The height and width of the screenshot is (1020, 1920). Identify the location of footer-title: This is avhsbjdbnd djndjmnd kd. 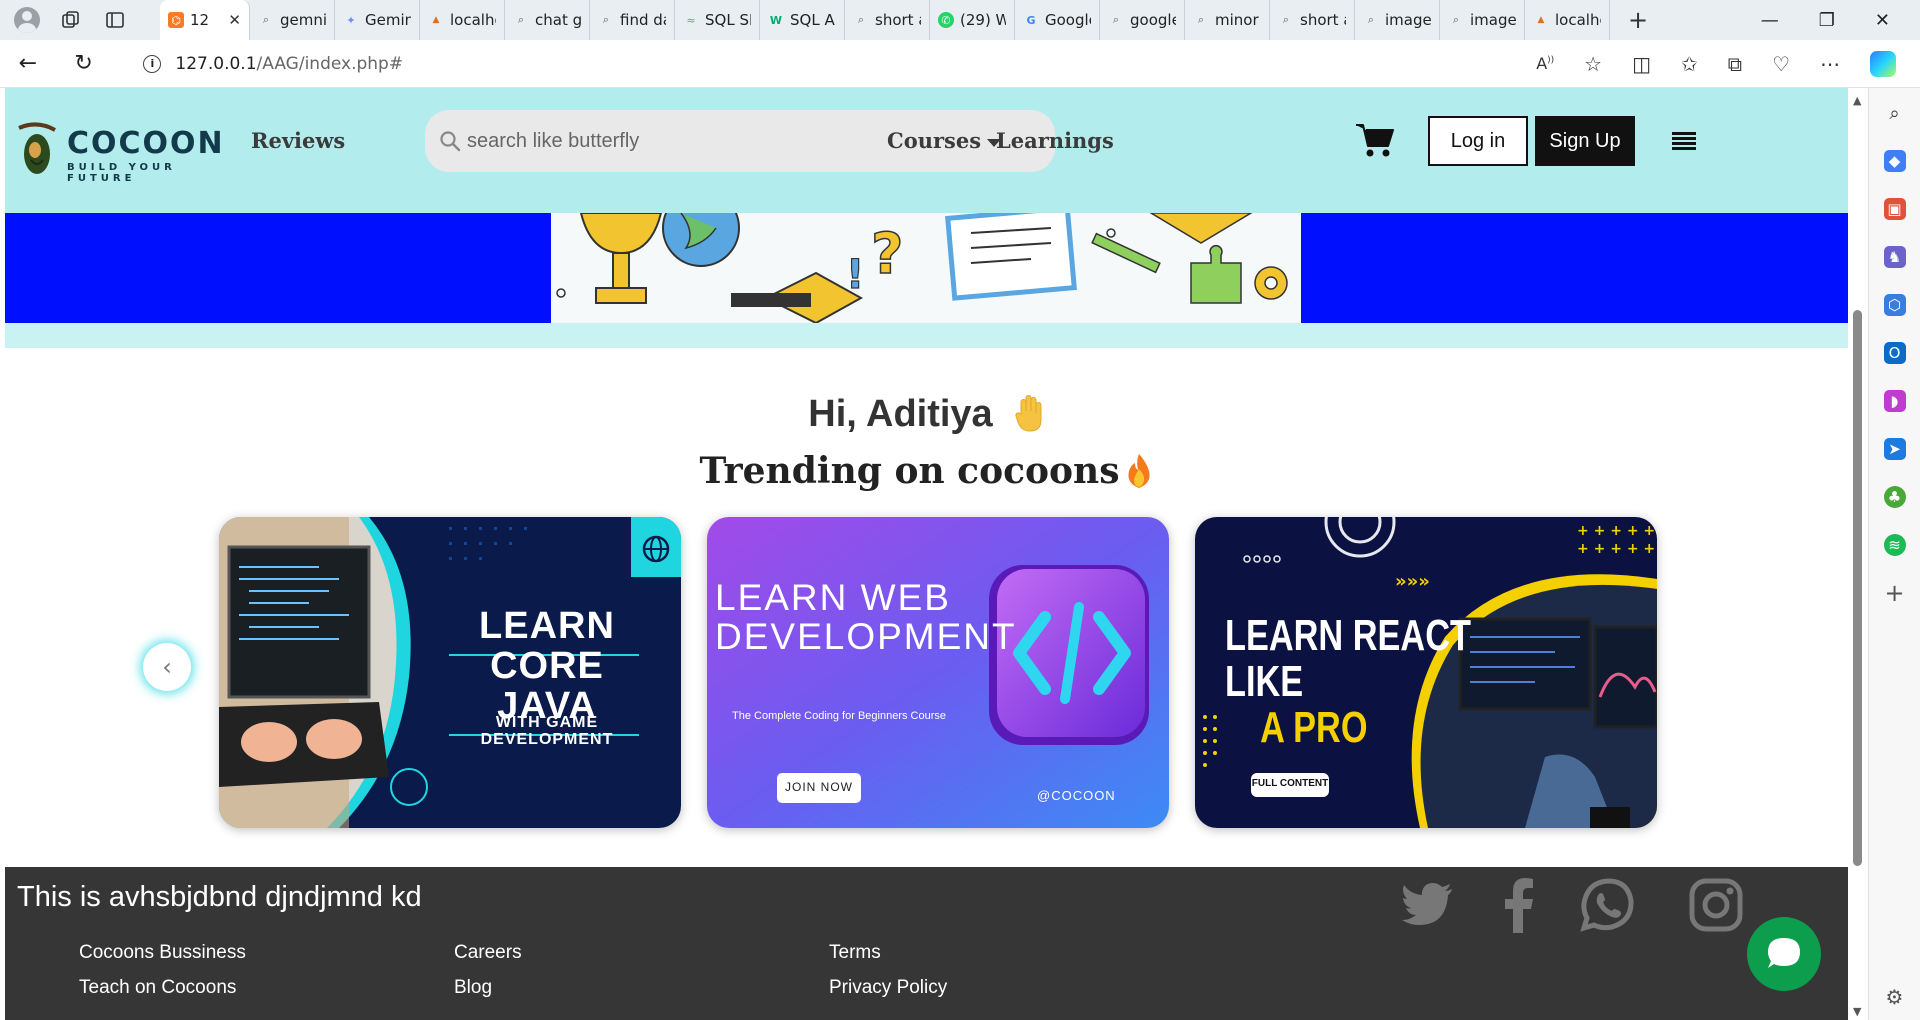
(219, 897).